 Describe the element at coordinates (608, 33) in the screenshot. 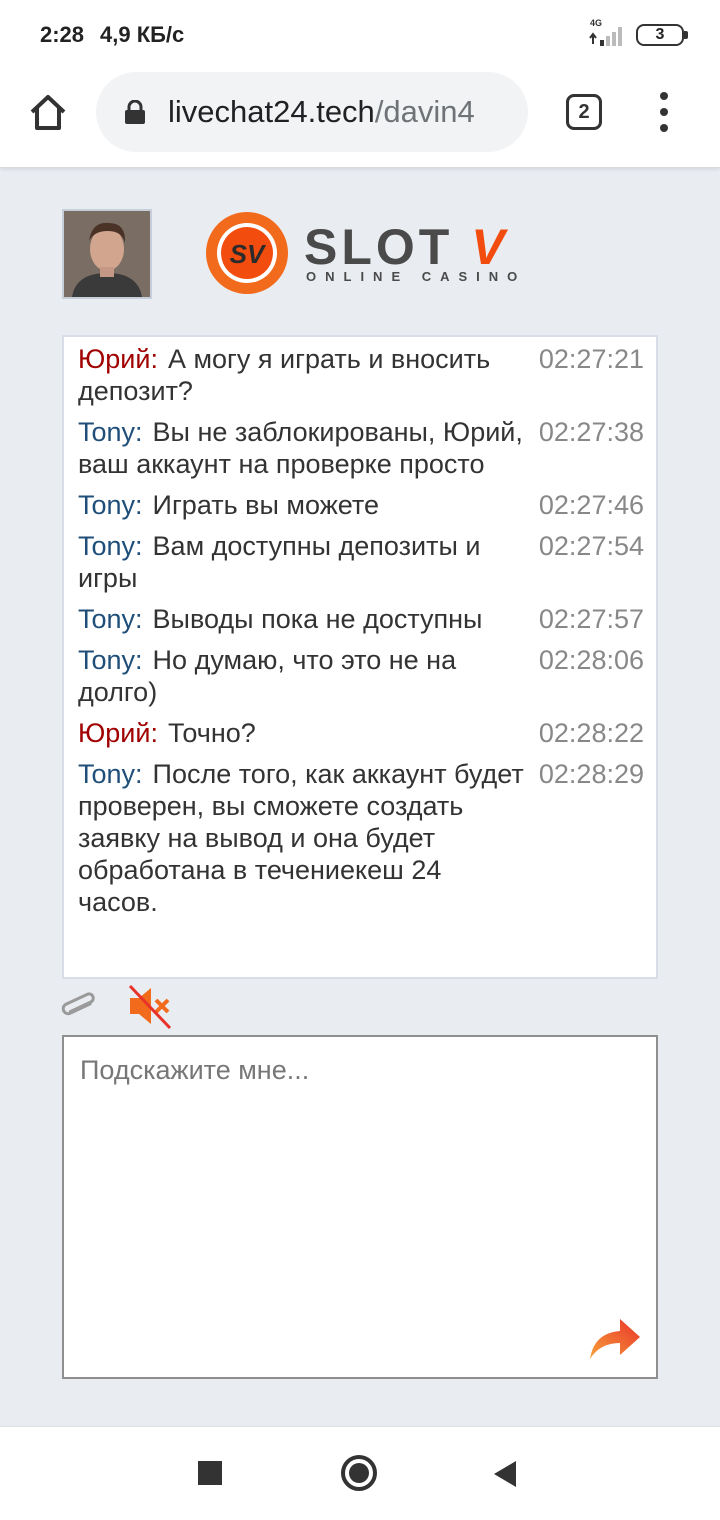

I see `signal-icon: 4G` at that location.